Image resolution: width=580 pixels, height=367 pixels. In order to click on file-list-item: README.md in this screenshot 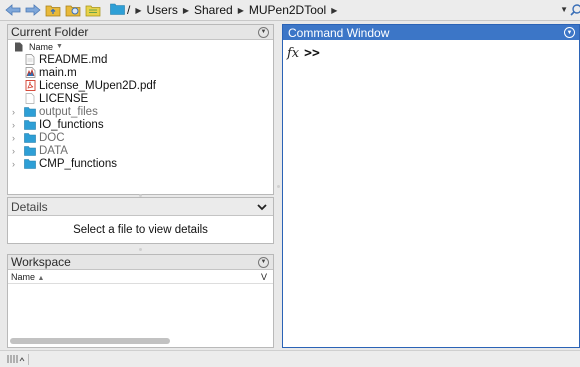, I will do `click(140, 59)`.